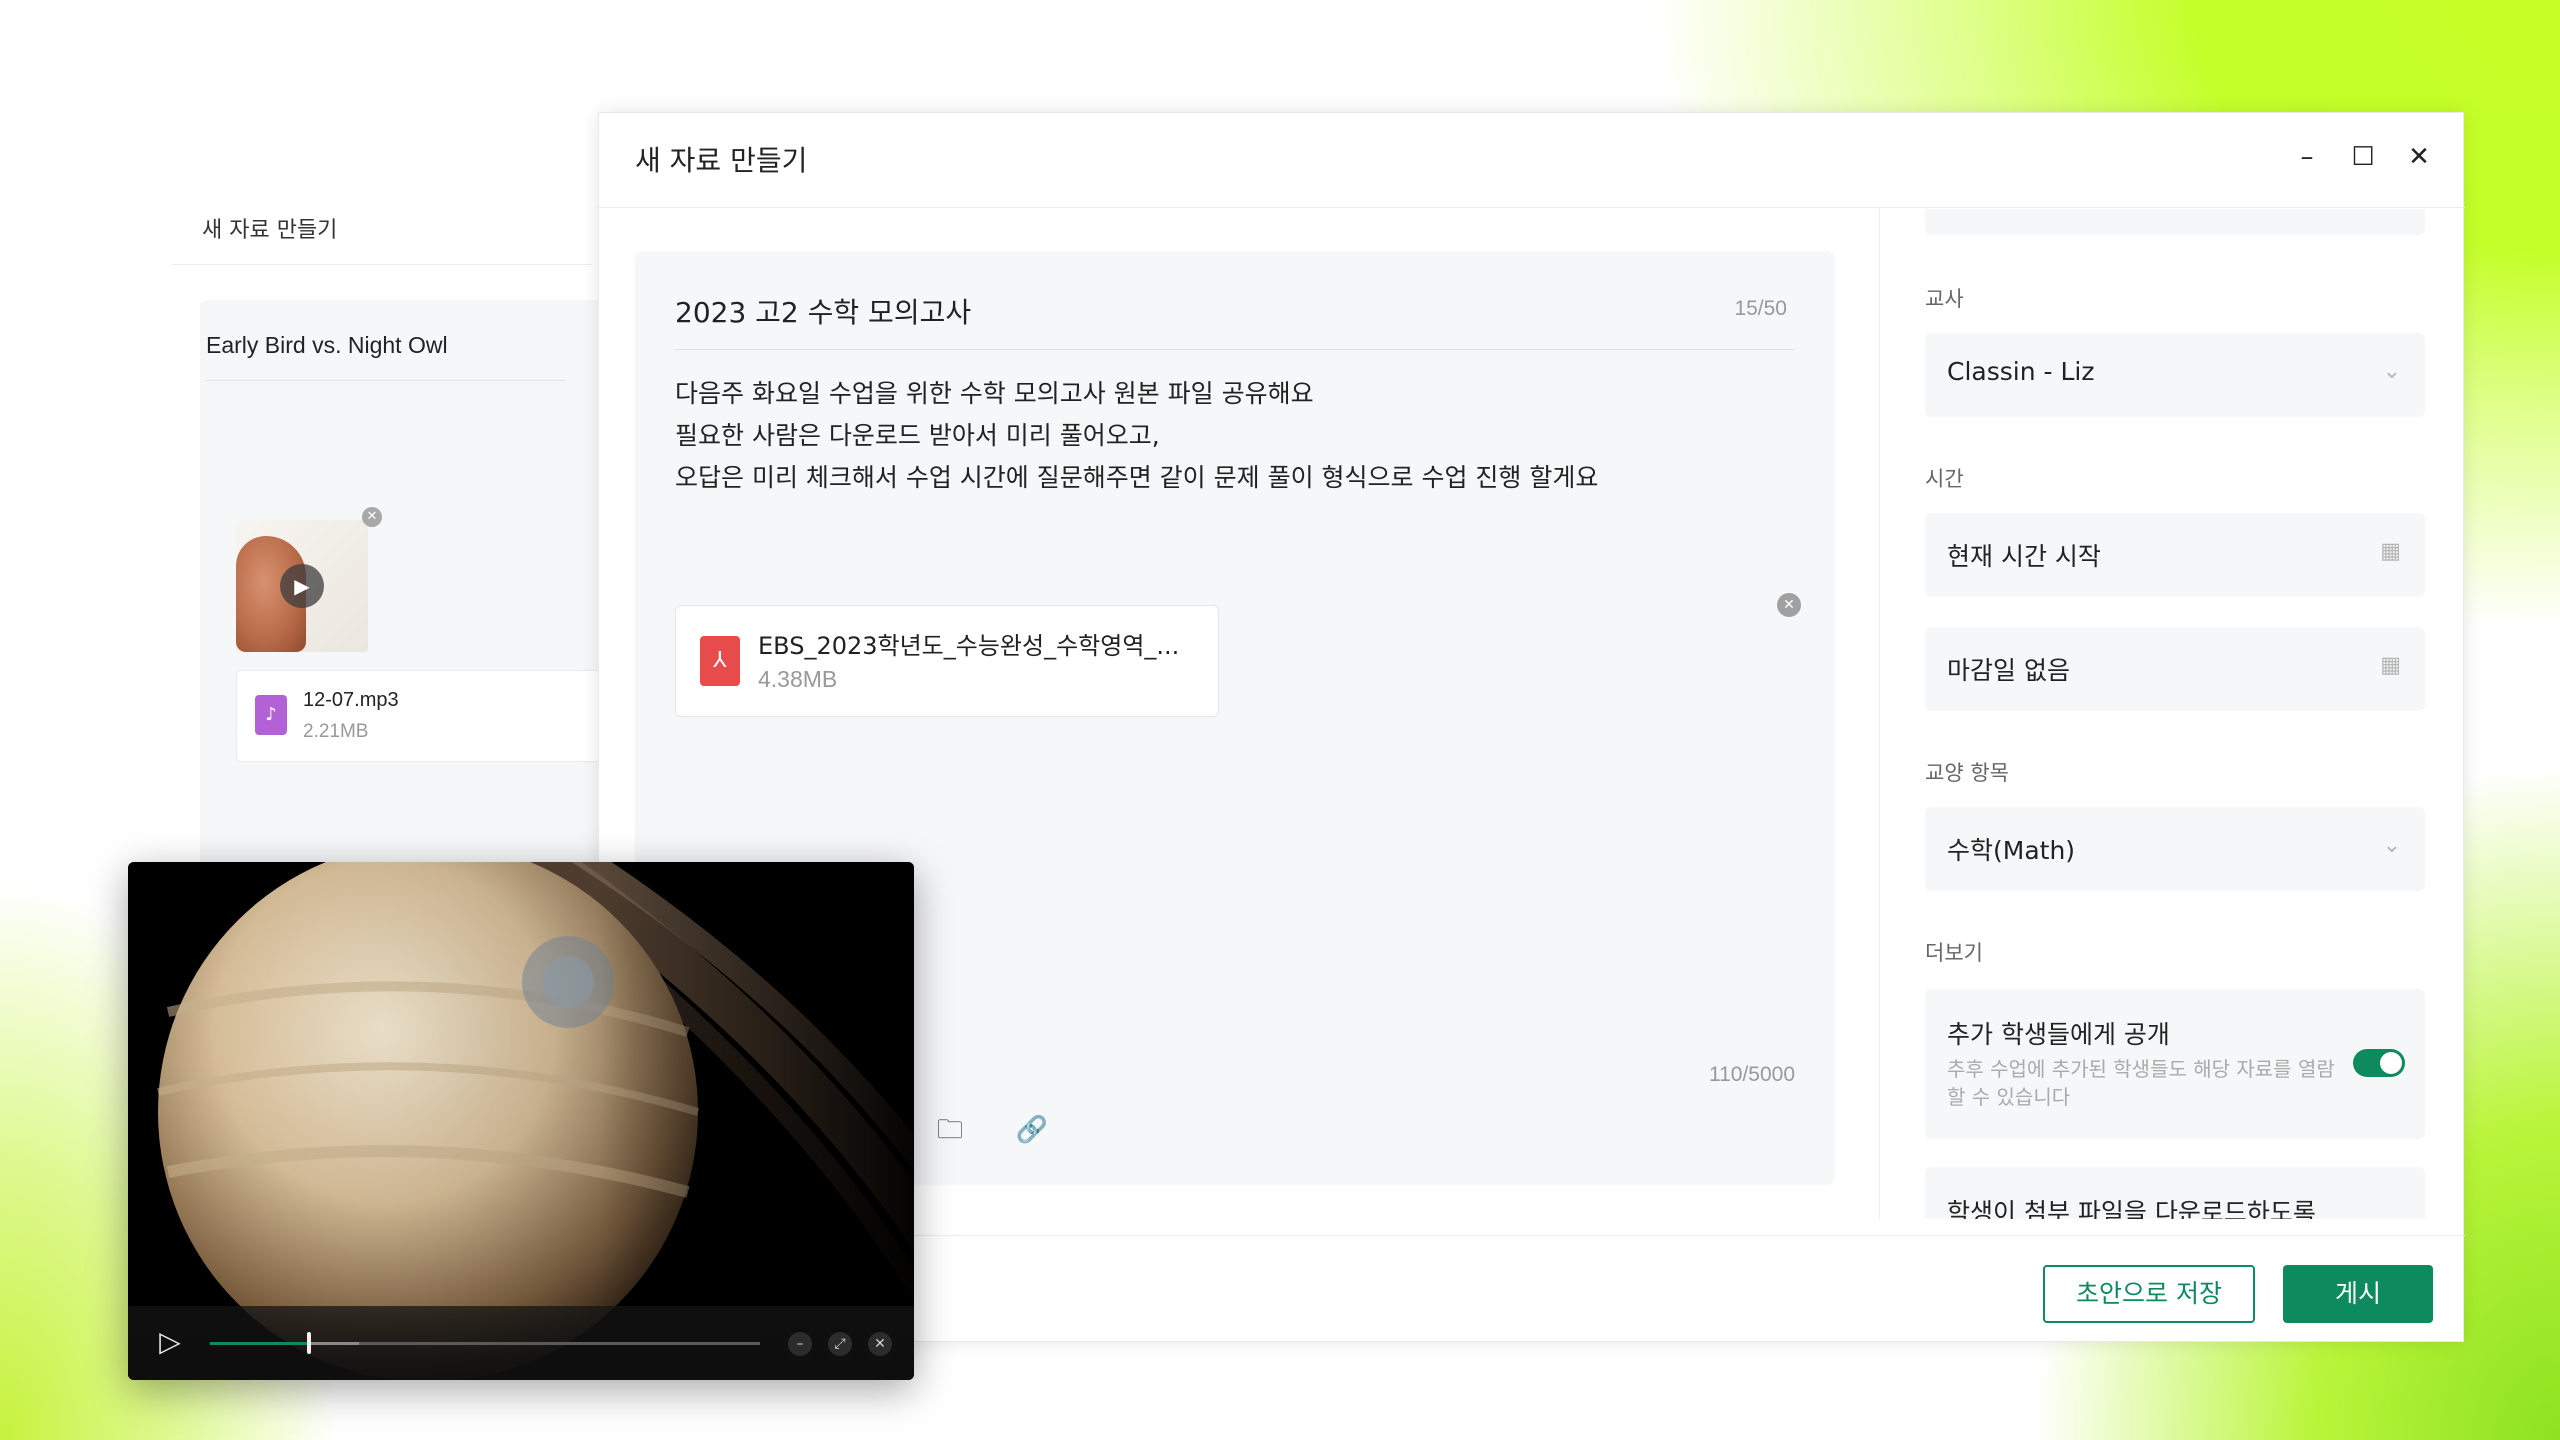 This screenshot has width=2560, height=1440. What do you see at coordinates (1032, 1130) in the screenshot?
I see `link-icon: 🔗` at bounding box center [1032, 1130].